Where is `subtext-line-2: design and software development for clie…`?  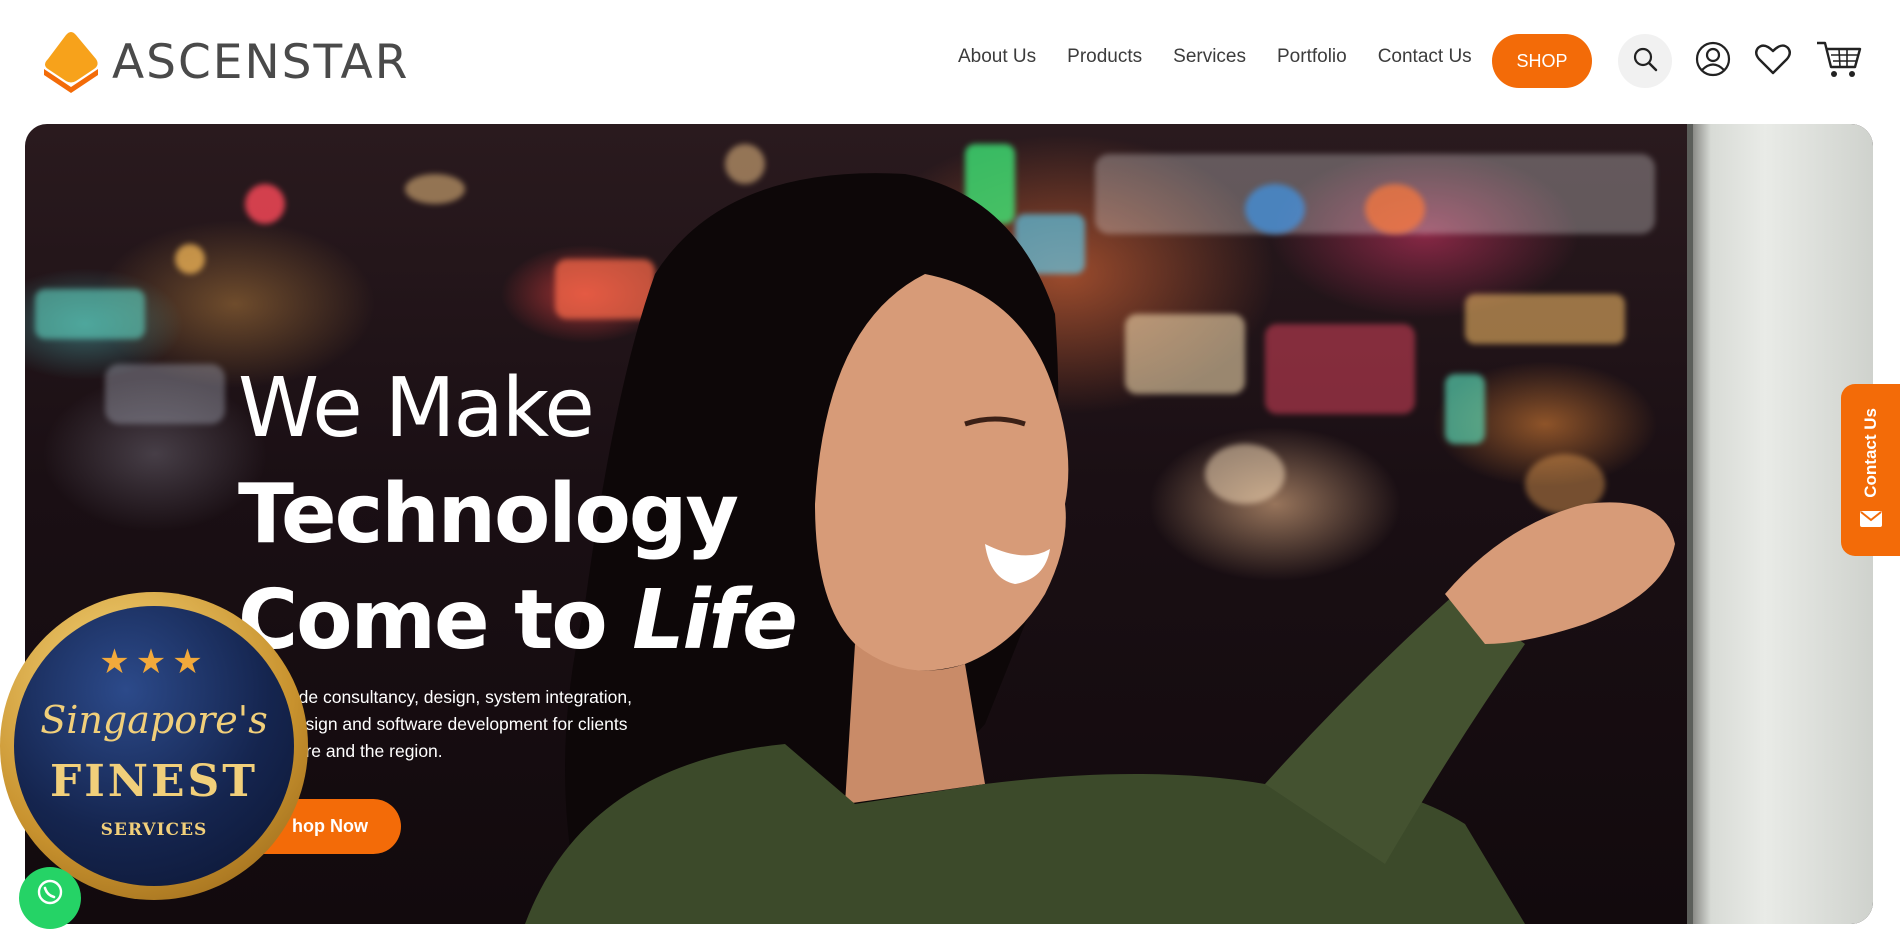 subtext-line-2: design and software development for clie… is located at coordinates (457, 724).